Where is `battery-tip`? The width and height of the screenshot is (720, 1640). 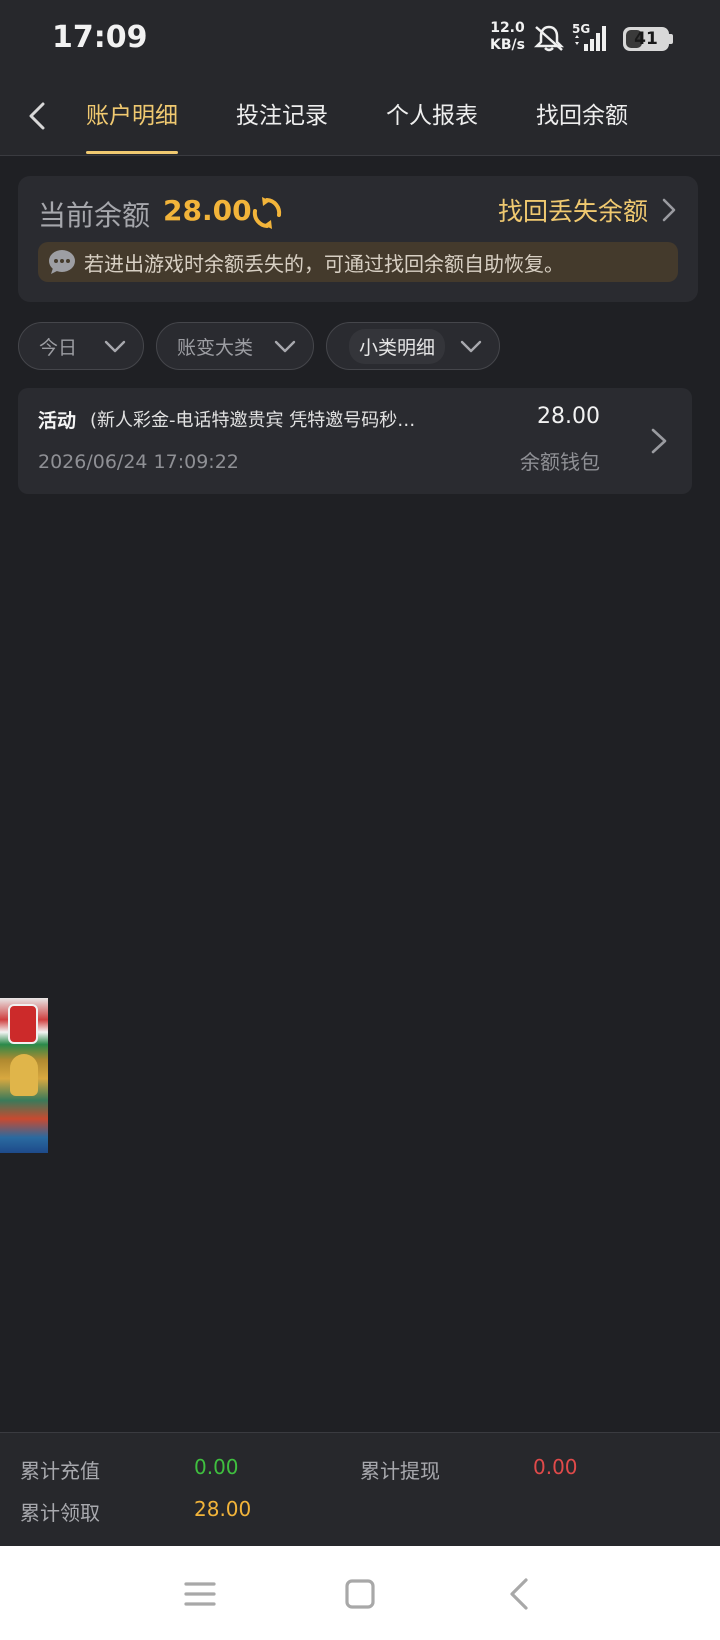
battery-tip is located at coordinates (671, 39).